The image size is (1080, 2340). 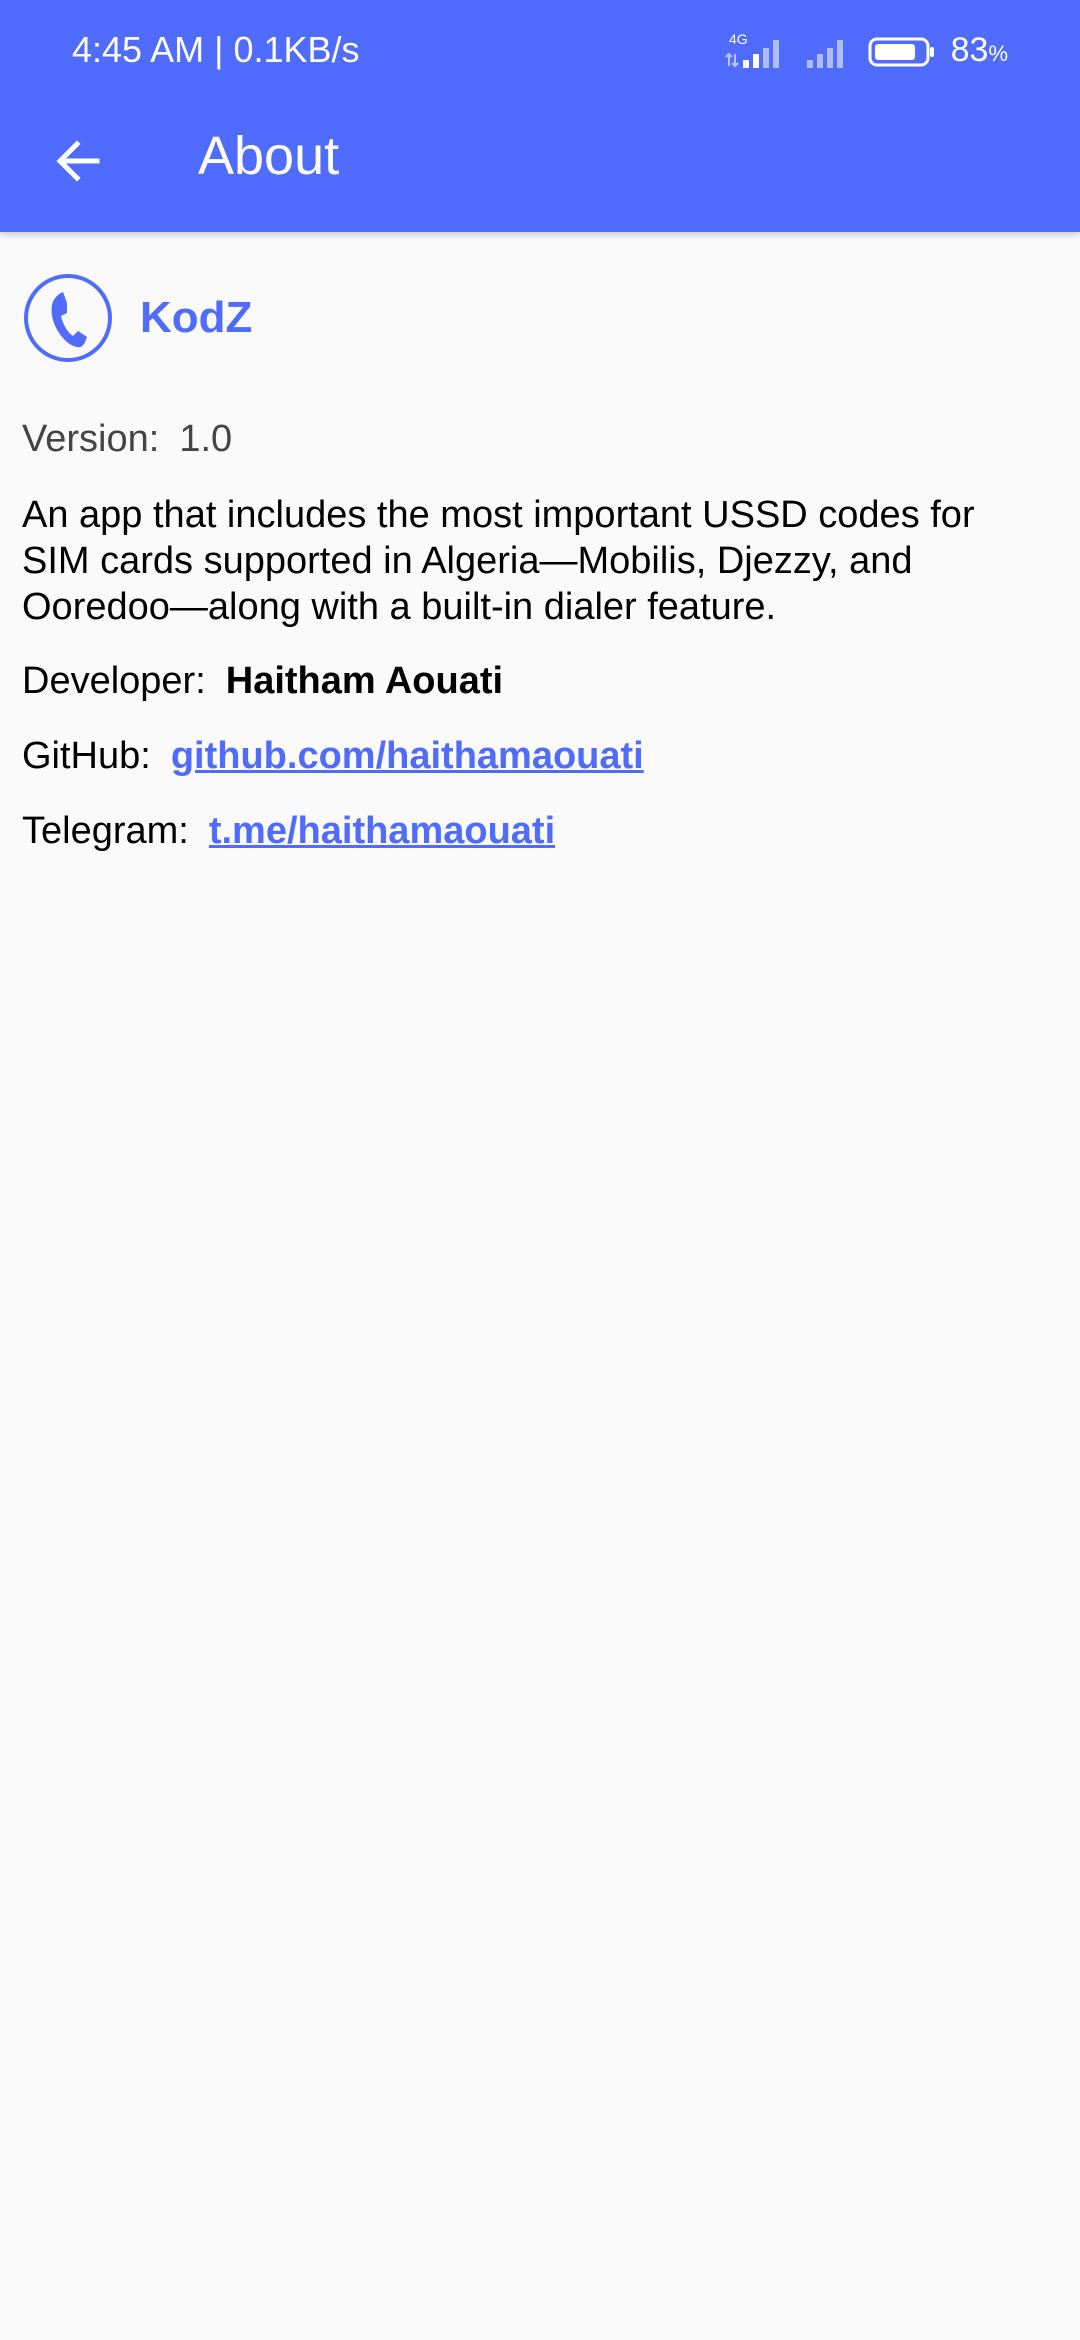 I want to click on github-label: GitHub:, so click(x=86, y=756).